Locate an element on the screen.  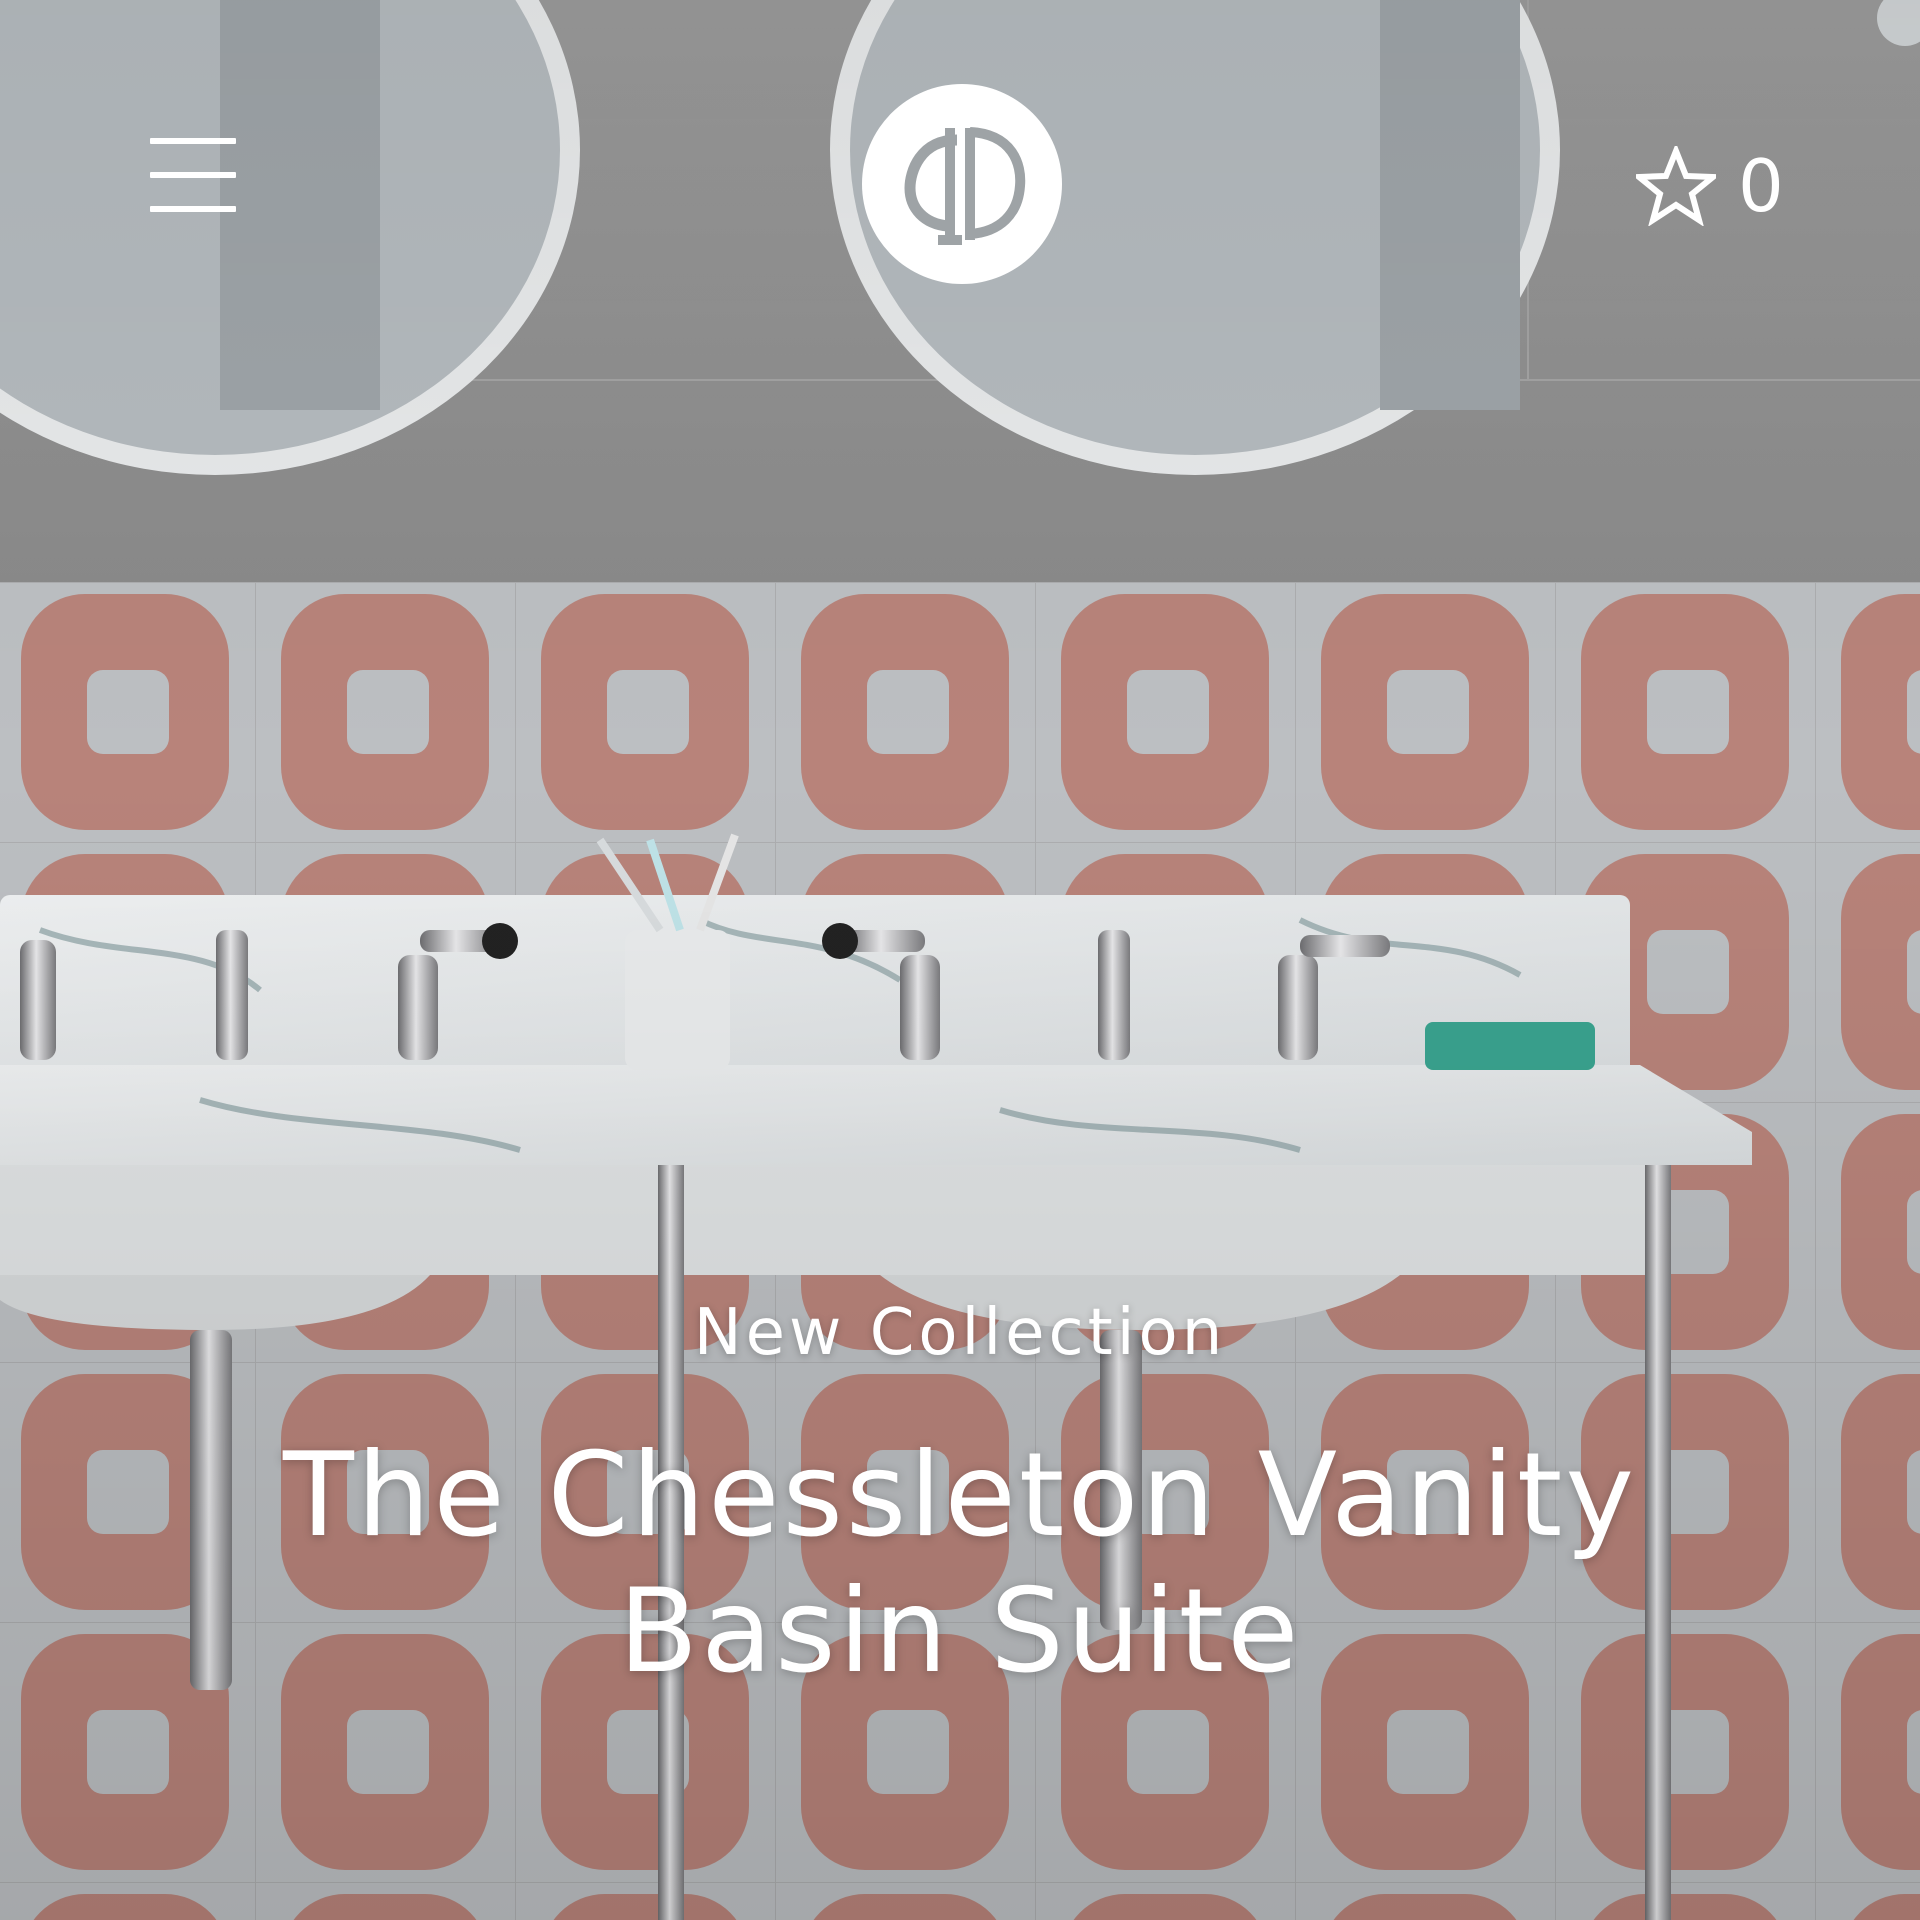
collection-eyebrow: New Collection is located at coordinates (960, 1333).